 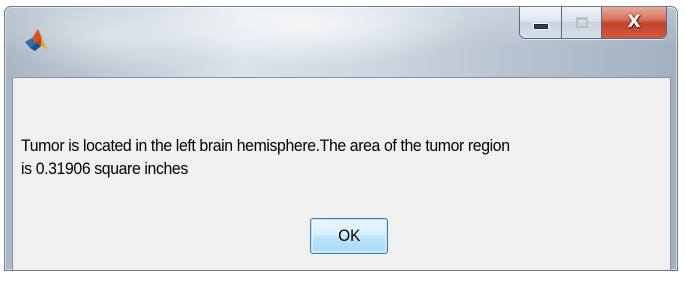 I want to click on minimize-button, so click(x=541, y=22).